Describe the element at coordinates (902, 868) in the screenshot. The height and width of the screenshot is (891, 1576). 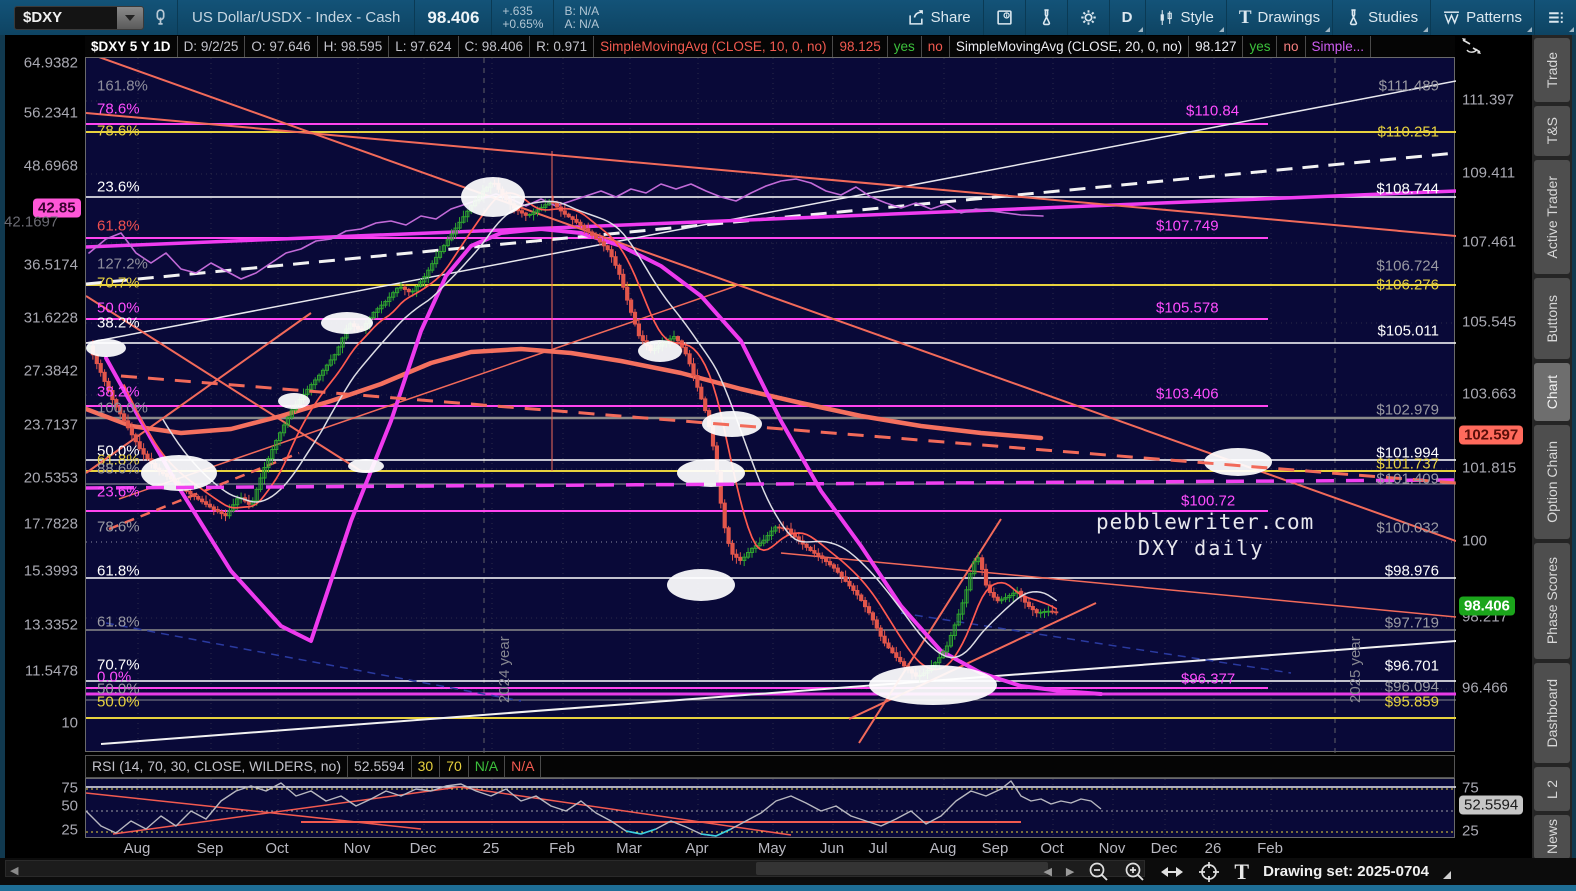
I see `scrollbar-thumb` at that location.